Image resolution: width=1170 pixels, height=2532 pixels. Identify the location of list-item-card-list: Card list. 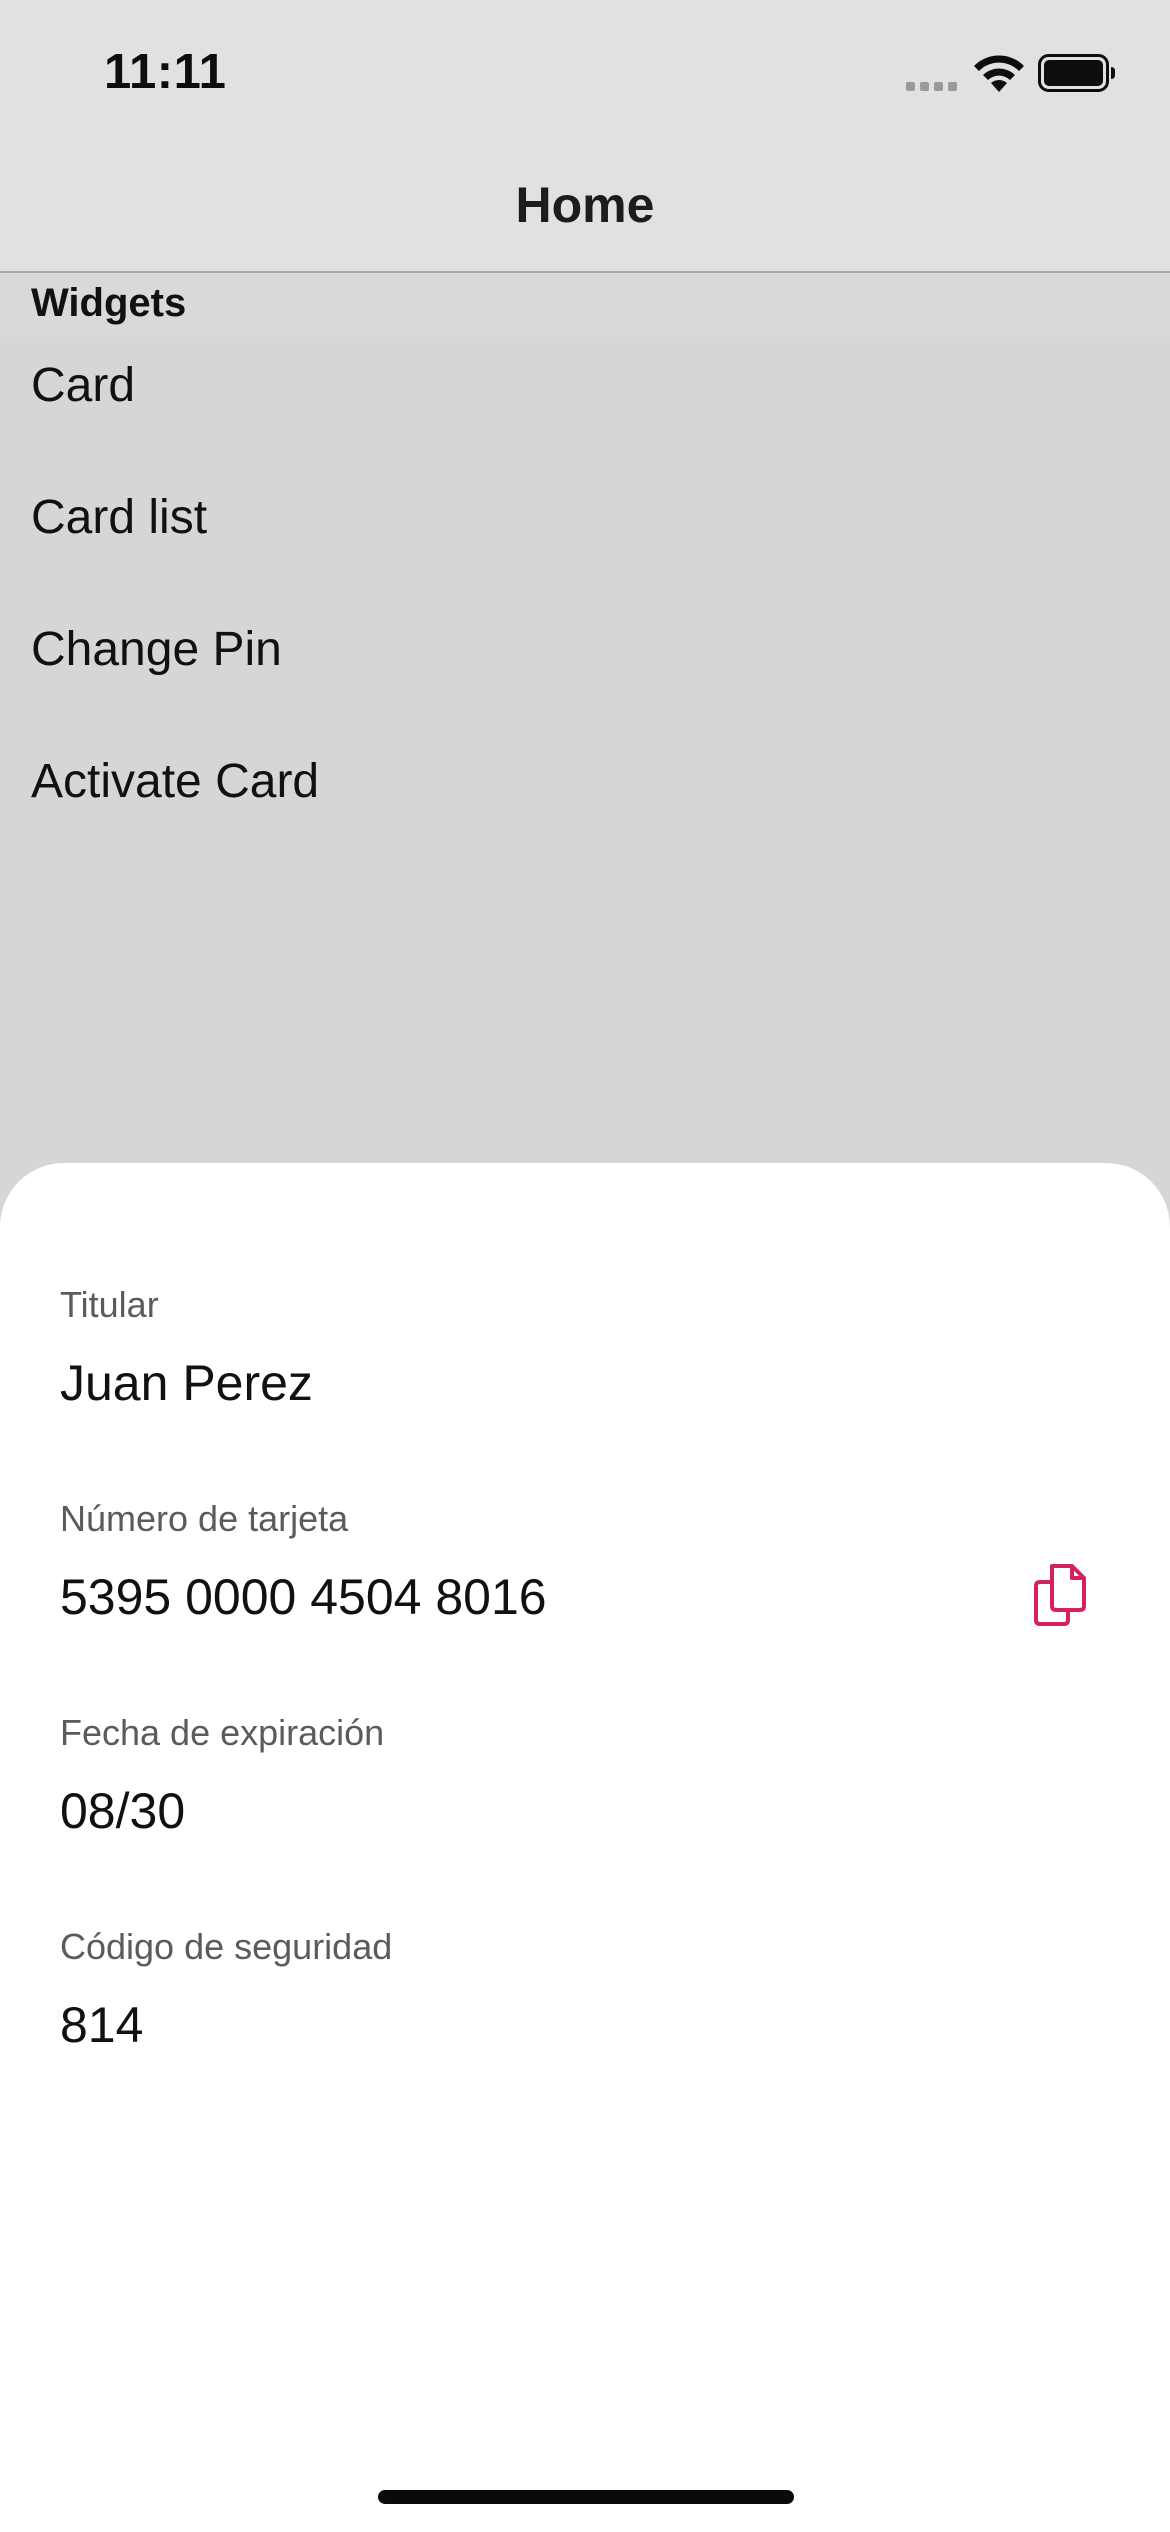
(585, 526).